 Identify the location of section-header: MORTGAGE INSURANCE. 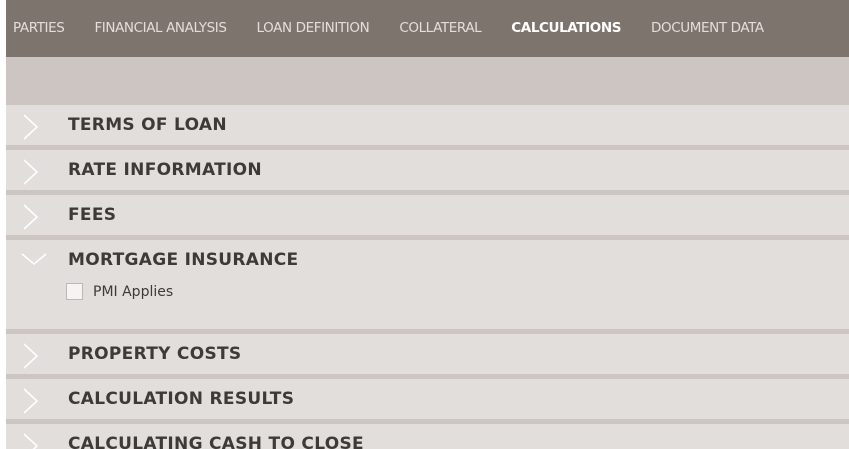
(427, 260).